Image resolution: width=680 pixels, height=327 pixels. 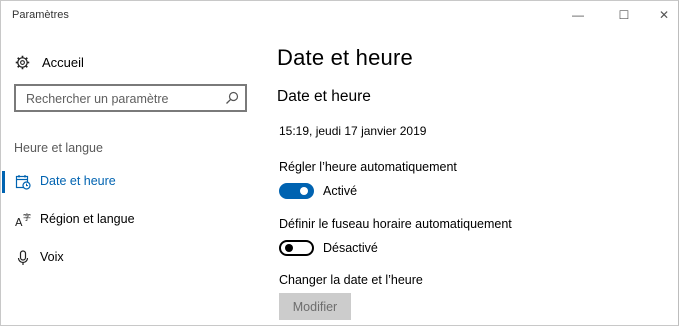 What do you see at coordinates (3, 182) in the screenshot?
I see `active-indicator` at bounding box center [3, 182].